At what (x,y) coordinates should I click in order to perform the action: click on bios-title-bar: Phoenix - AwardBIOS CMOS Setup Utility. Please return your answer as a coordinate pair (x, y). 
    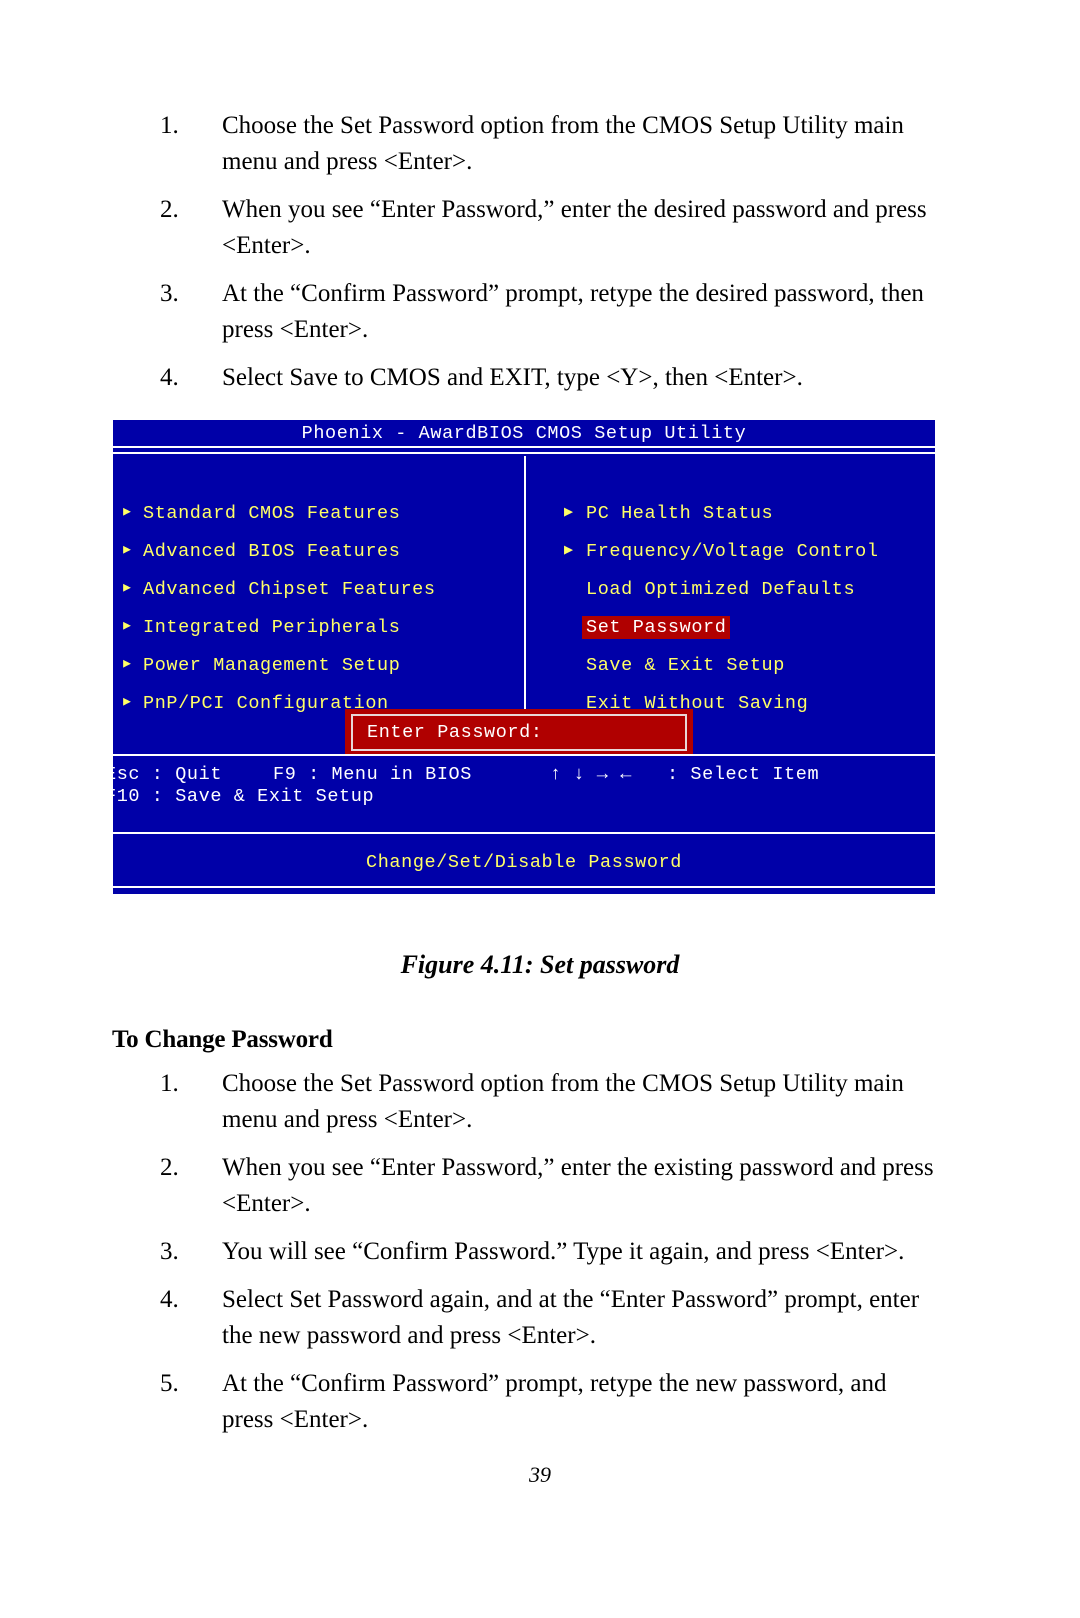
    Looking at the image, I should click on (524, 433).